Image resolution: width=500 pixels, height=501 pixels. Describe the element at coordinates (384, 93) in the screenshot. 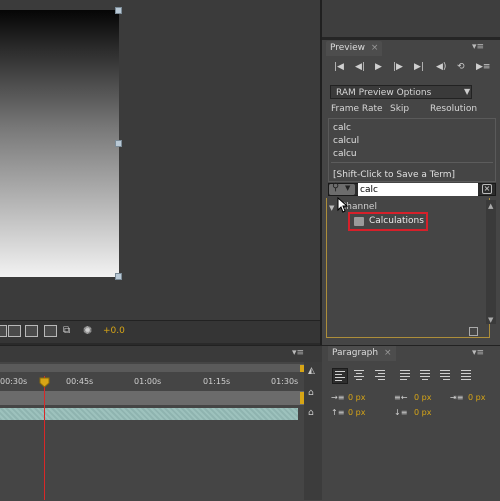

I see `ram-preview-options-label: RAM Preview Options` at that location.